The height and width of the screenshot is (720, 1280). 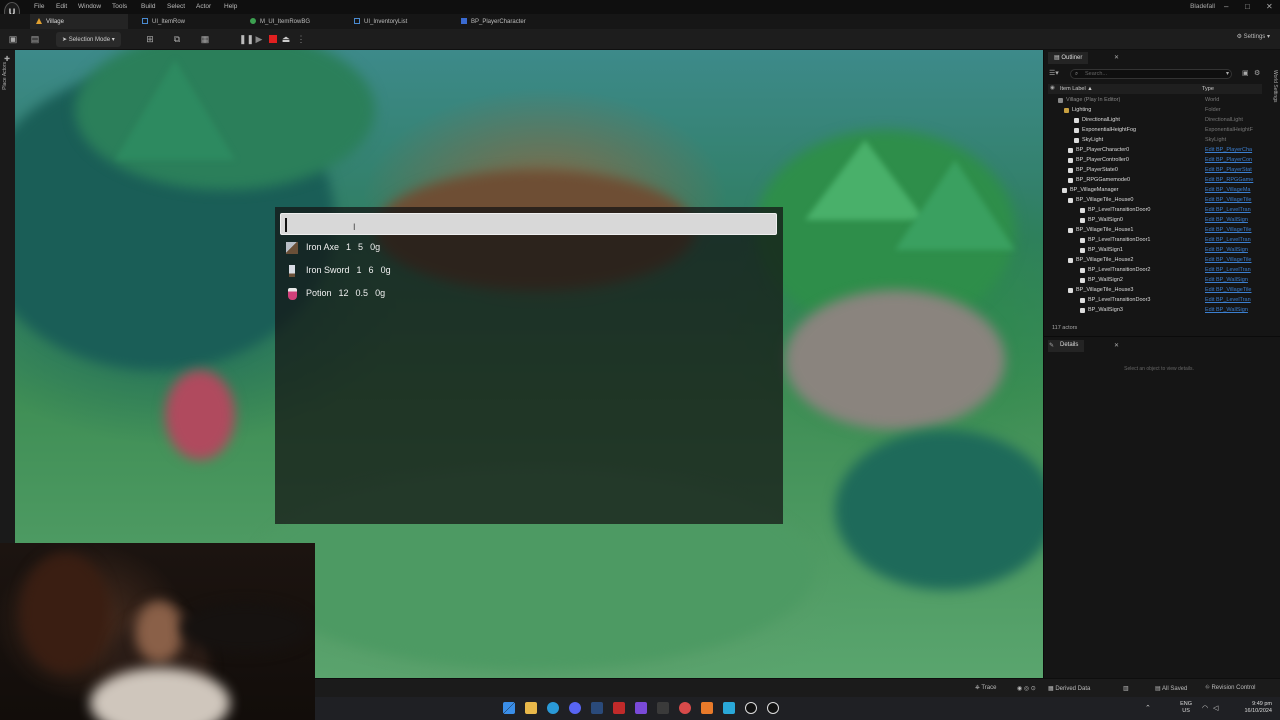 What do you see at coordinates (177, 39) in the screenshot?
I see `blueprints-icon: ⧉` at bounding box center [177, 39].